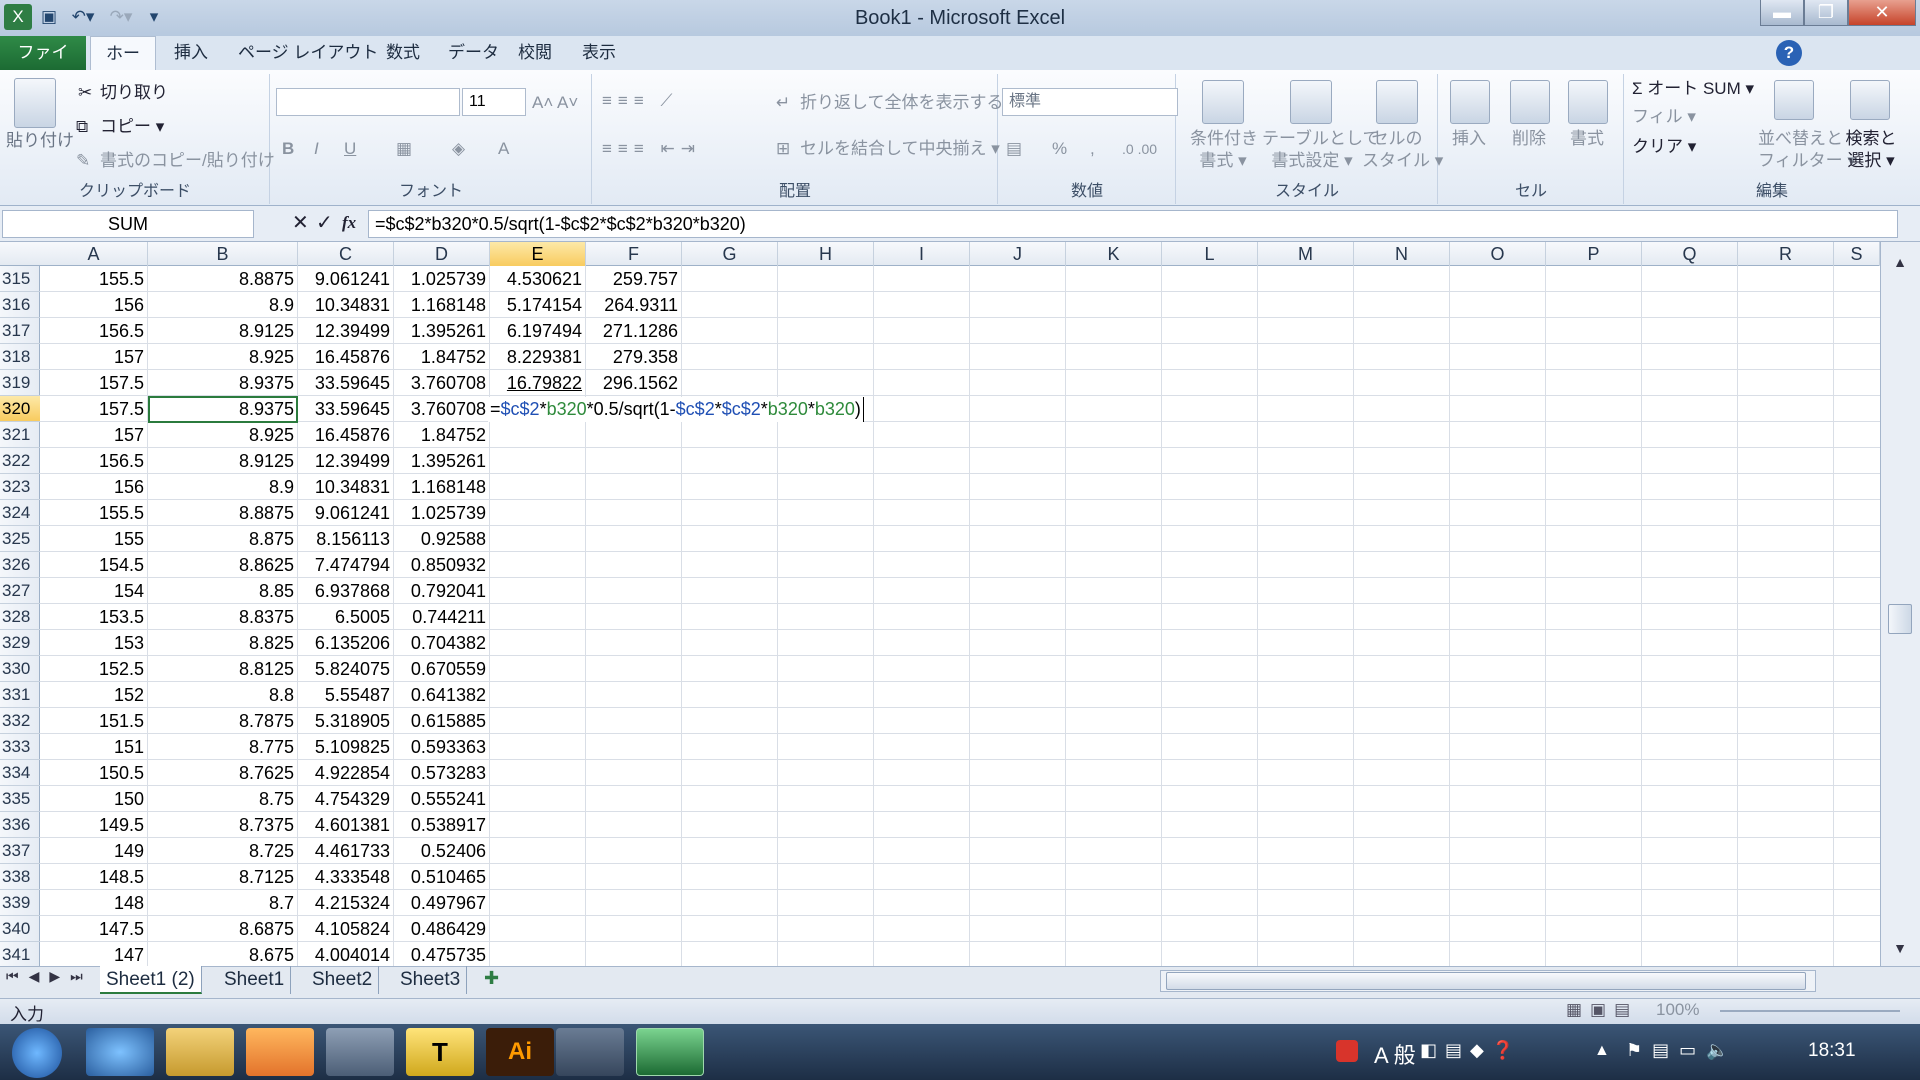 Image resolution: width=1920 pixels, height=1080 pixels. Describe the element at coordinates (651, 149) in the screenshot. I see `horizontal-align-icon: ≡≡≡ ⇤⇥` at that location.